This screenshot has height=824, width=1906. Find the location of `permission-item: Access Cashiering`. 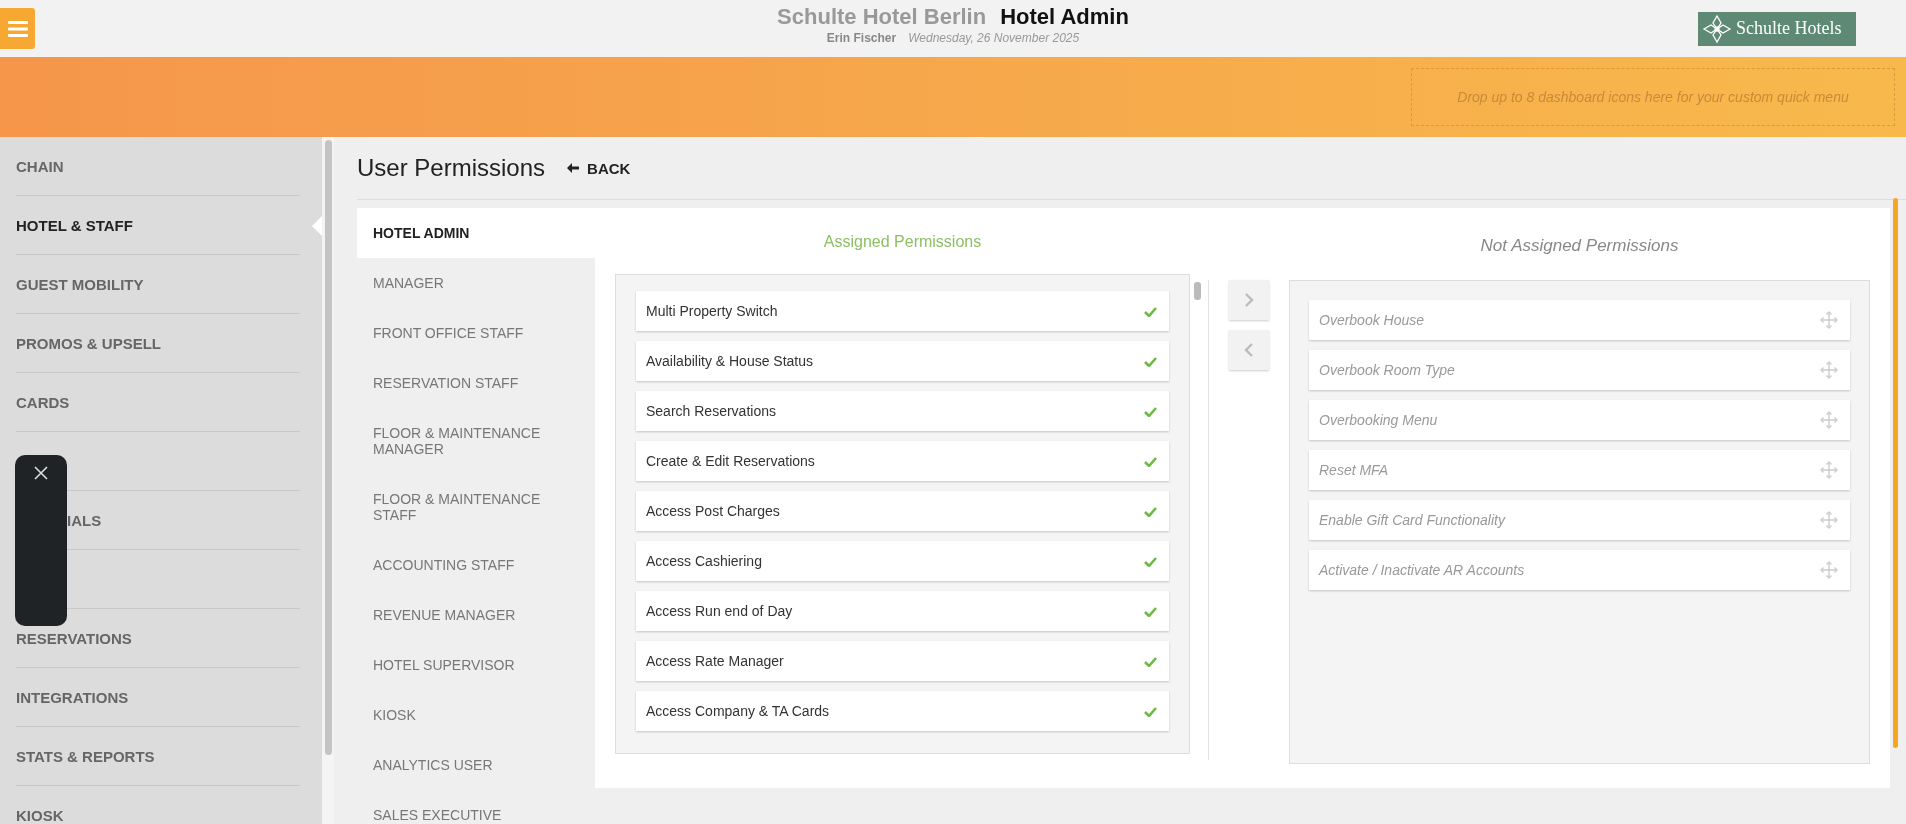

permission-item: Access Cashiering is located at coordinates (902, 561).